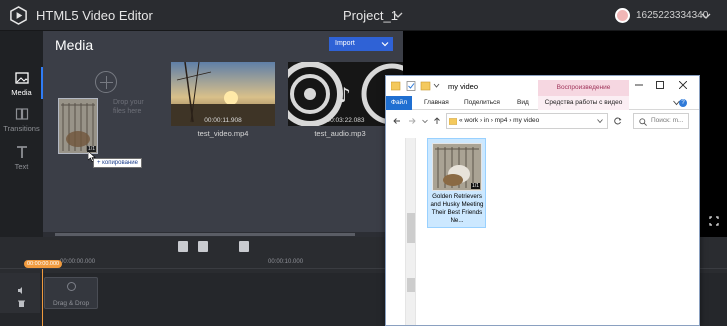  Describe the element at coordinates (583, 88) in the screenshot. I see `context-tab-group: Воспроизведение` at that location.